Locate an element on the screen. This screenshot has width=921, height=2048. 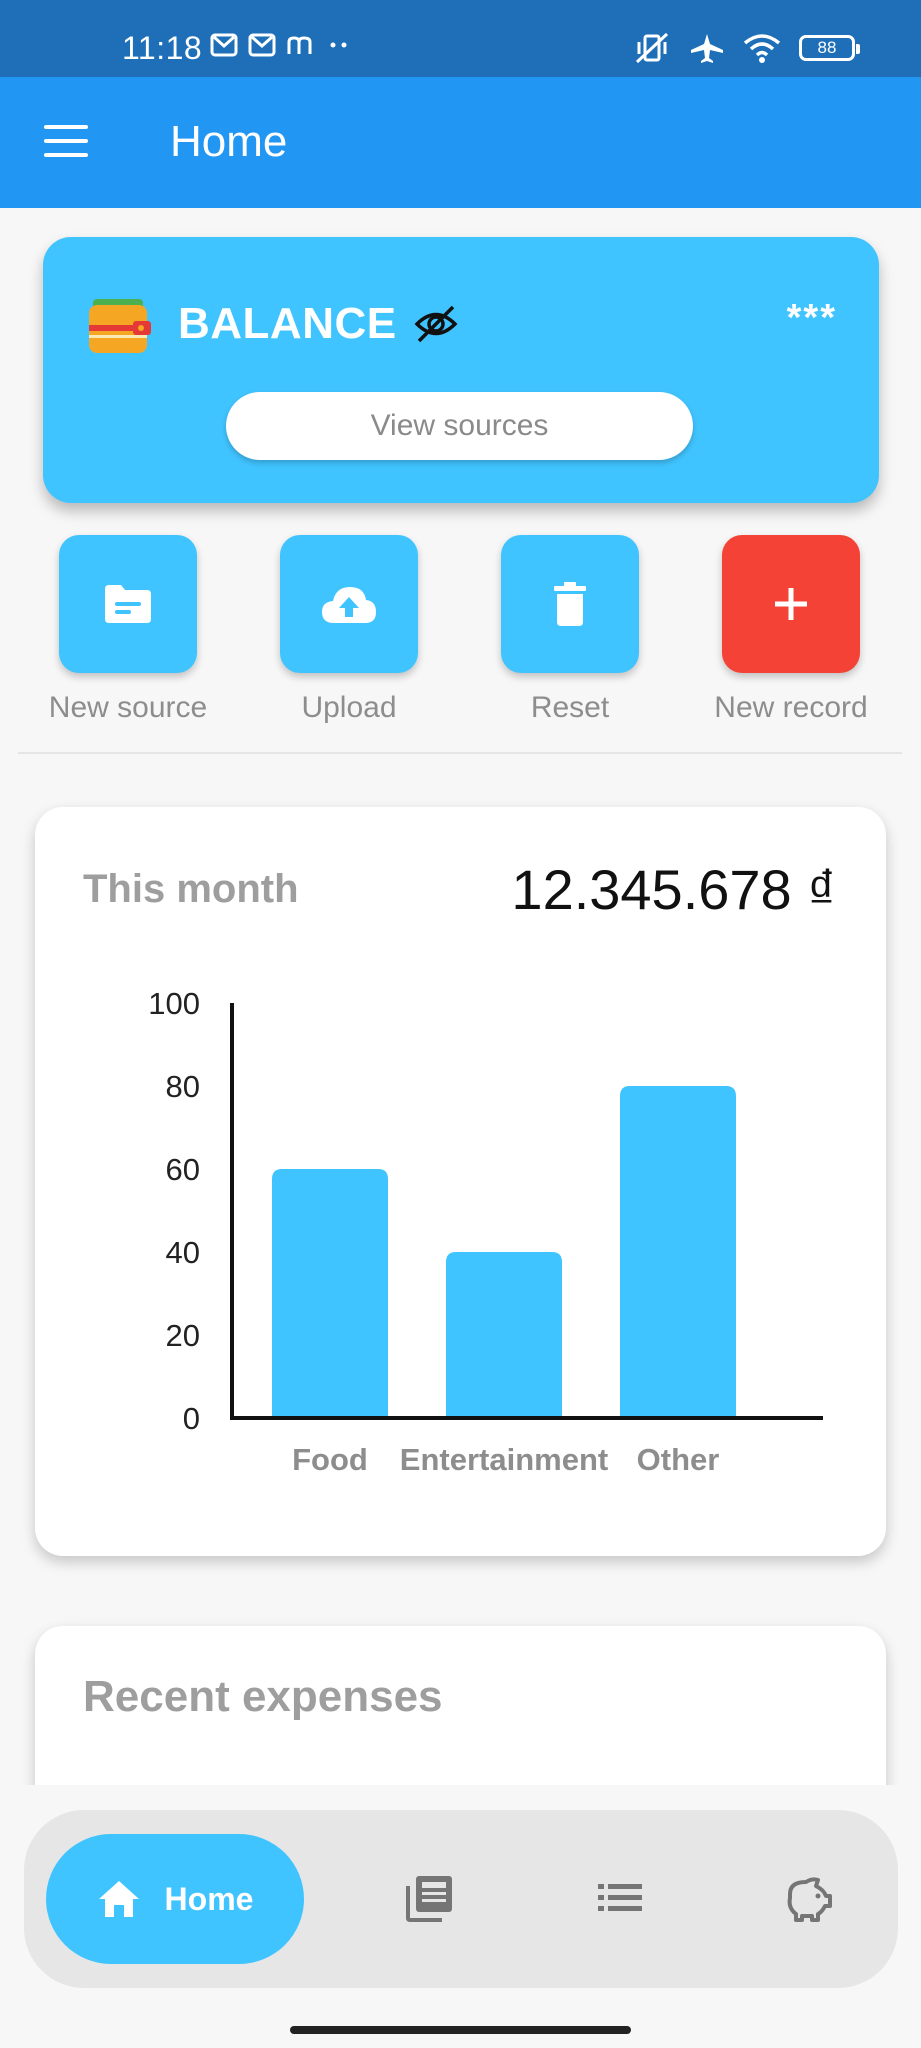
piggy-bank-icon is located at coordinates (808, 1898).